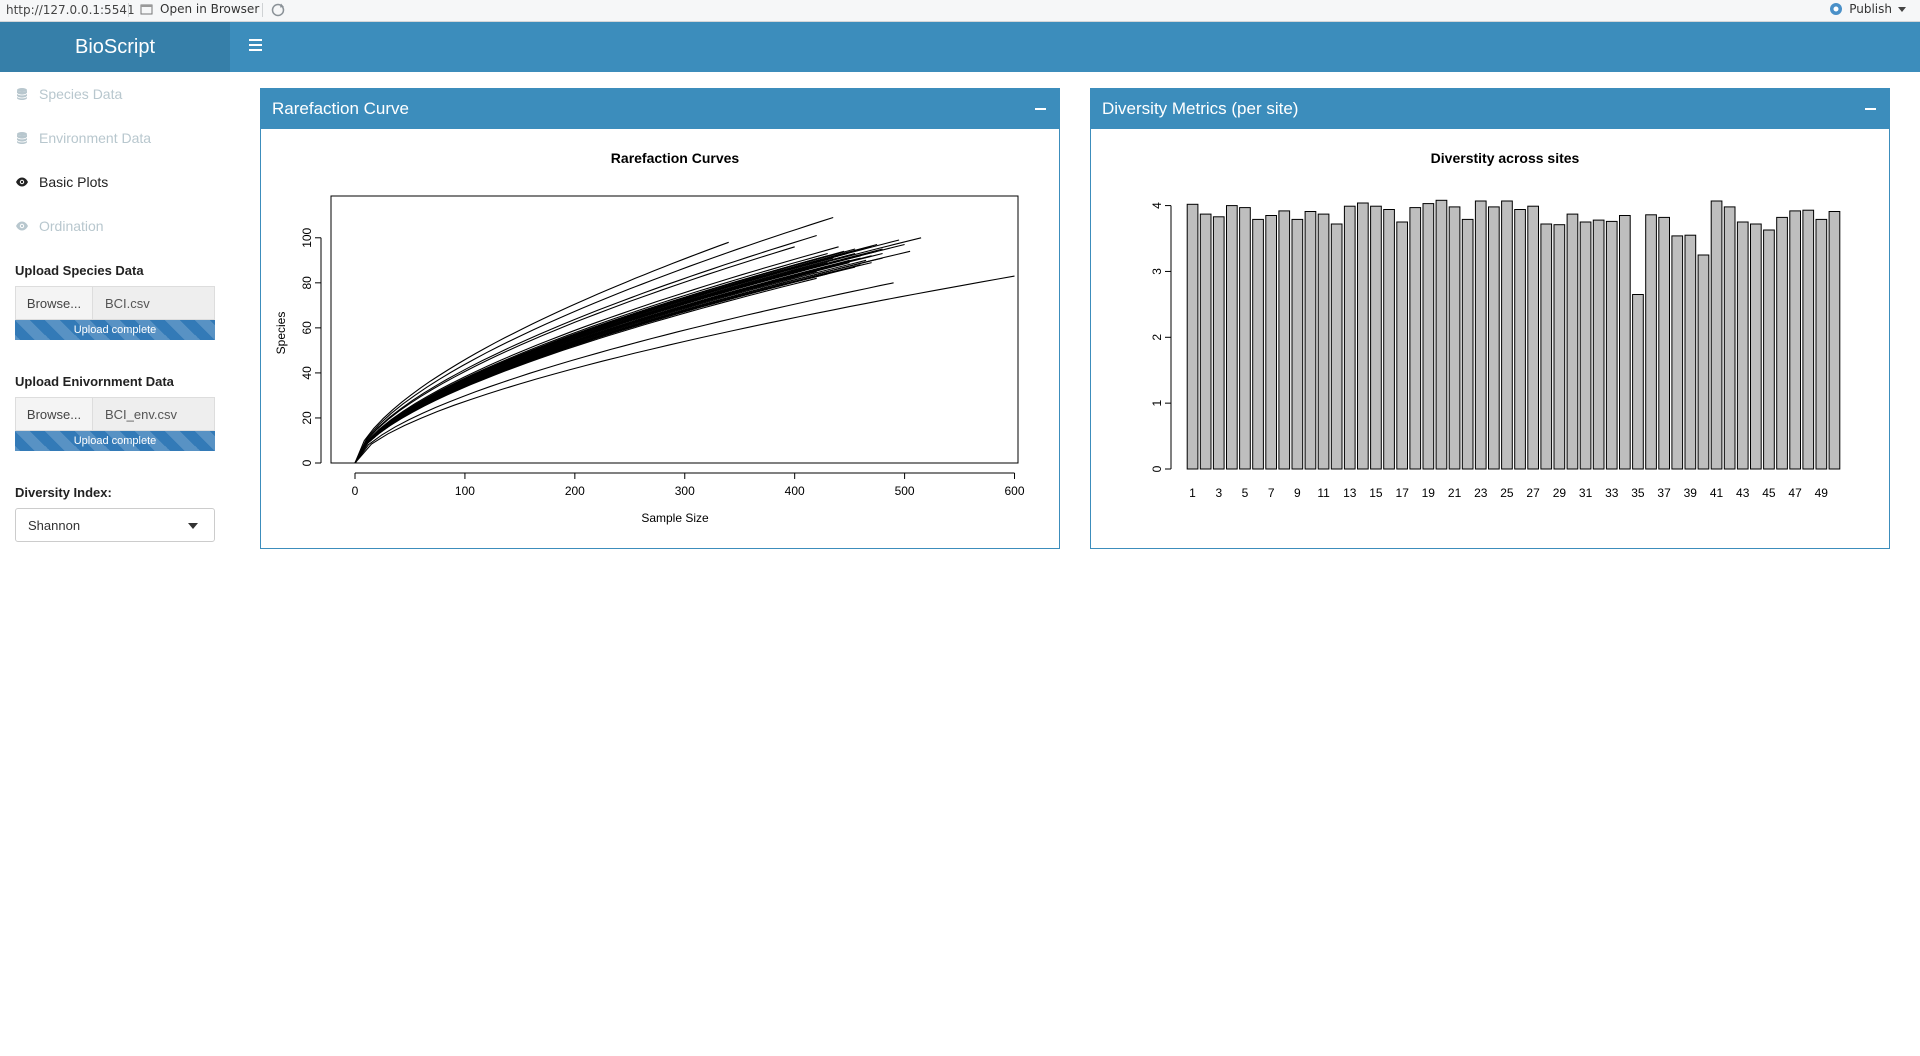 The height and width of the screenshot is (1056, 1920). What do you see at coordinates (70, 10) in the screenshot?
I see `viewer-url: http://127.0.0.1:5541` at bounding box center [70, 10].